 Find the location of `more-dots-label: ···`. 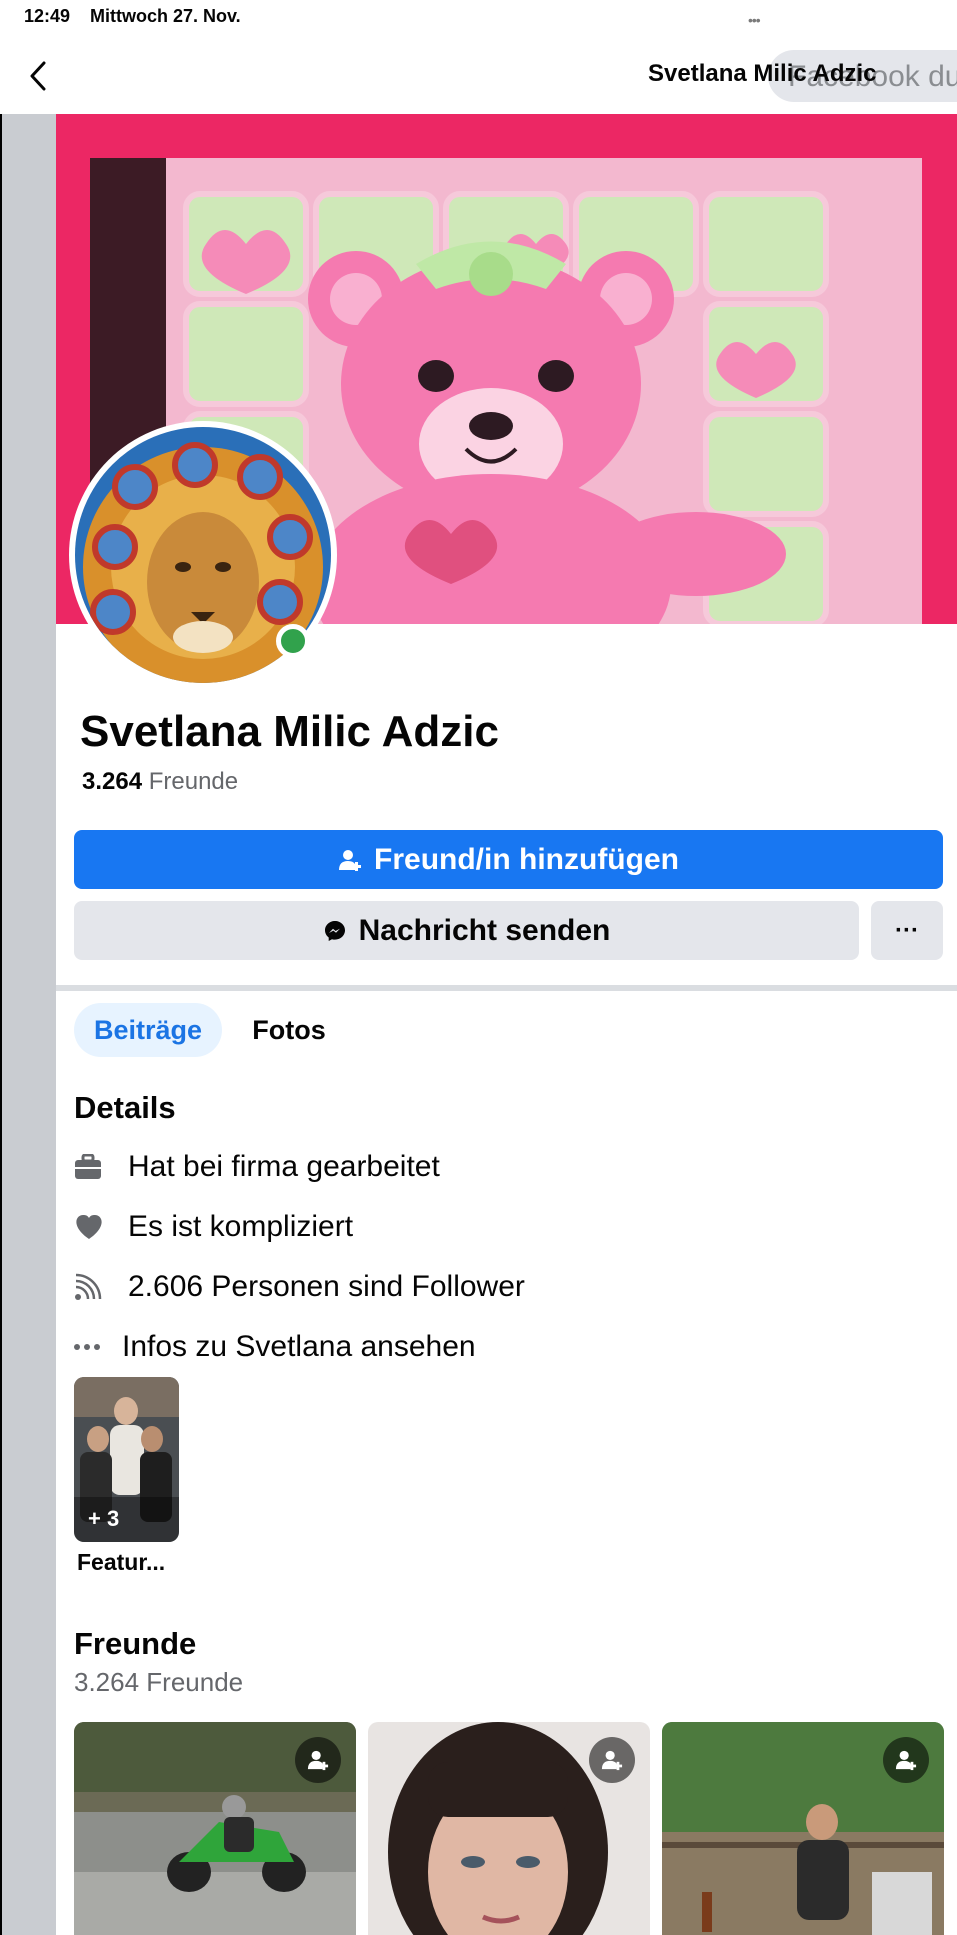

more-dots-label: ··· is located at coordinates (907, 930).